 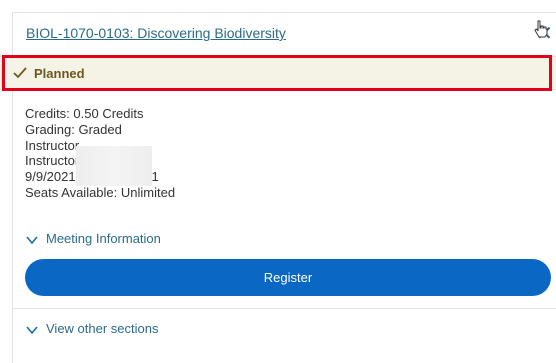 I want to click on hand-cursor-icon, so click(x=541, y=29).